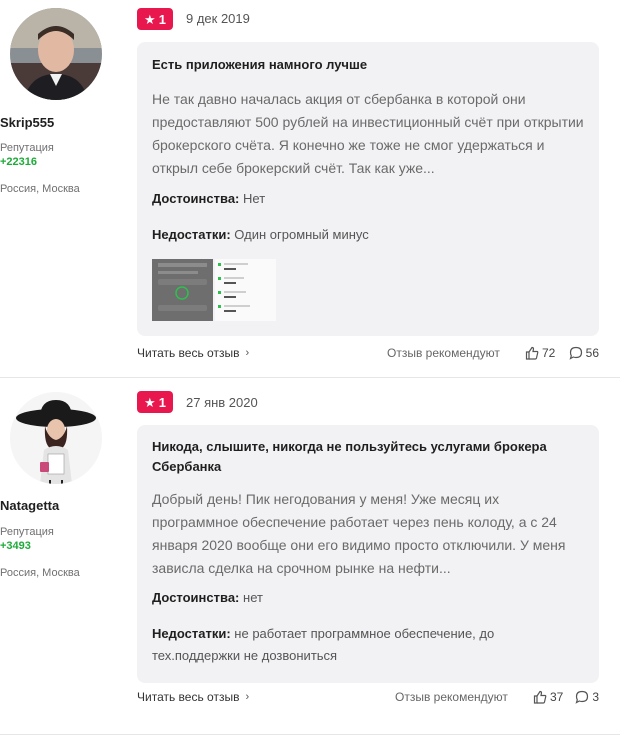  What do you see at coordinates (549, 353) in the screenshot?
I see `likes-count: 72` at bounding box center [549, 353].